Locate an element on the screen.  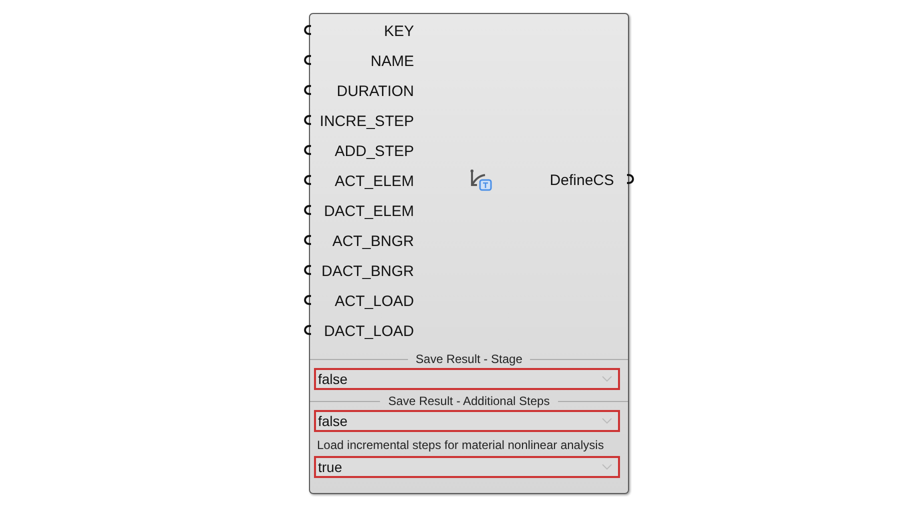
input-label: DURATION is located at coordinates (375, 91).